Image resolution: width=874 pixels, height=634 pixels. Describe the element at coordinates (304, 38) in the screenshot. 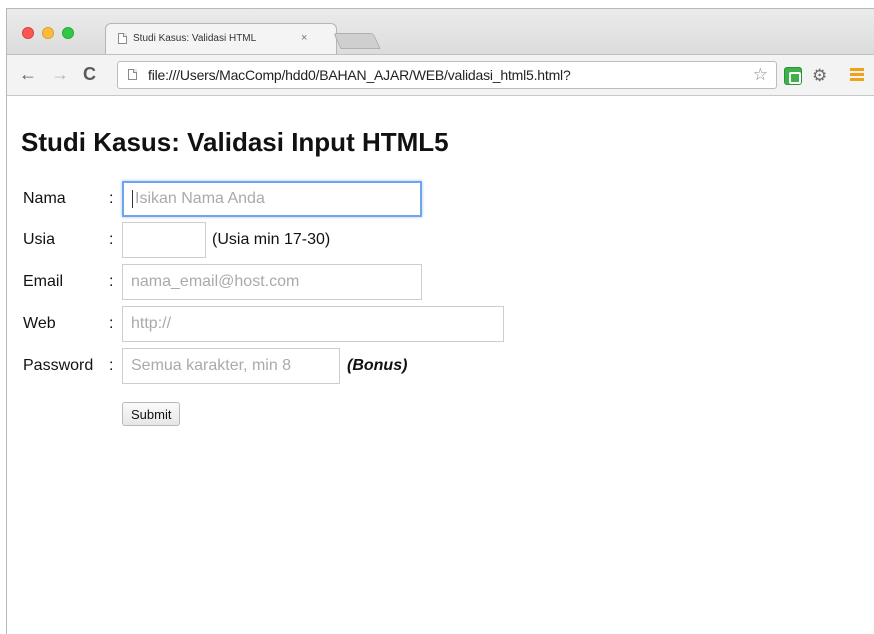

I see `tab-close-icon: ×` at that location.